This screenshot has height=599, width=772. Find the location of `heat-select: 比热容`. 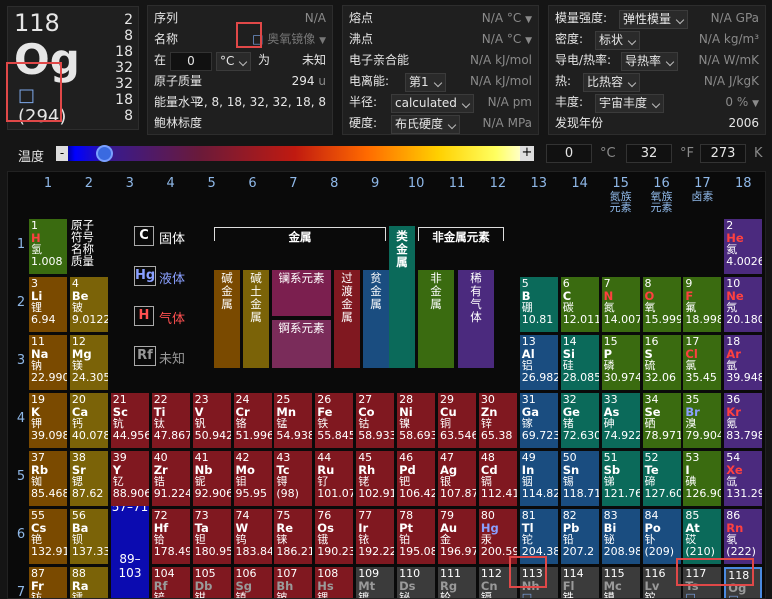

heat-select: 比热容 is located at coordinates (612, 82).